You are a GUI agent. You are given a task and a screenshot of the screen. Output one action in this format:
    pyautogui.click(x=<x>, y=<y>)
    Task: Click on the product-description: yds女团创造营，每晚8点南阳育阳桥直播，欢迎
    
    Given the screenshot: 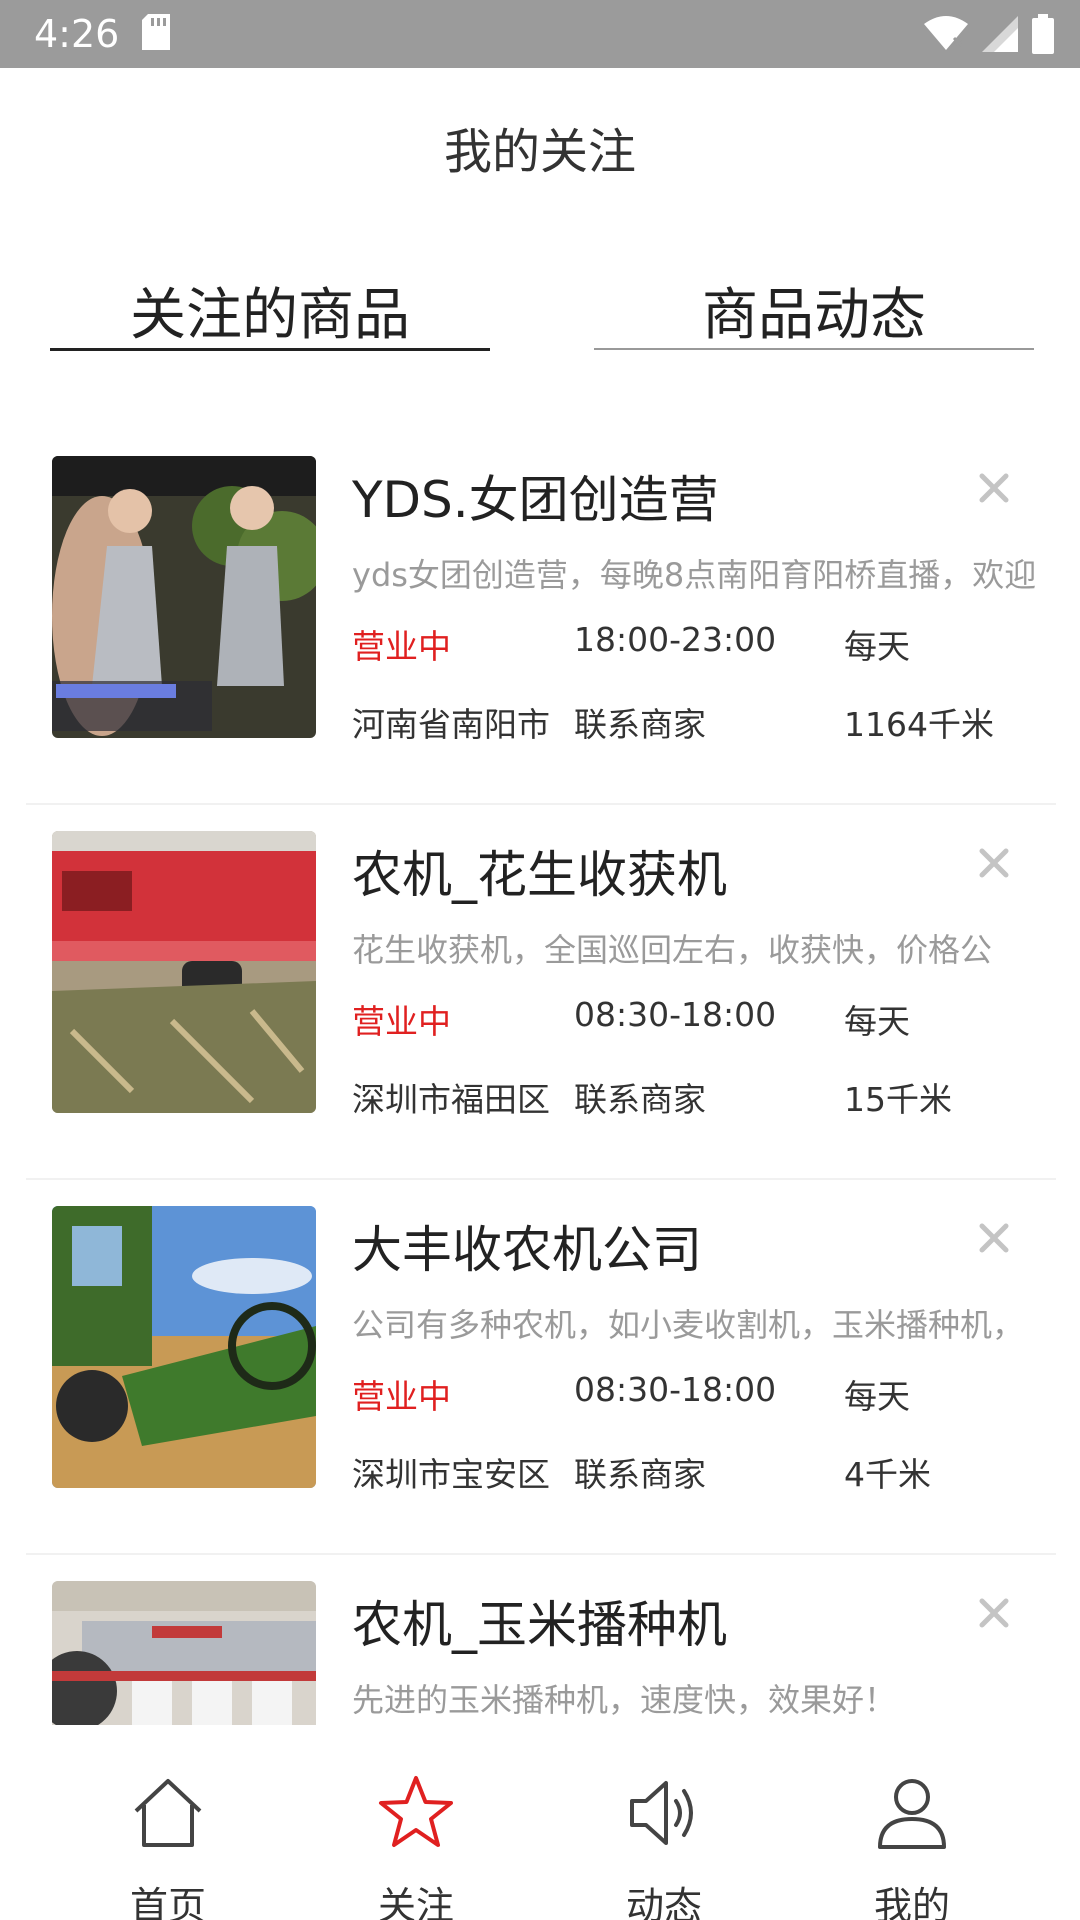 What is the action you would take?
    pyautogui.click(x=694, y=575)
    